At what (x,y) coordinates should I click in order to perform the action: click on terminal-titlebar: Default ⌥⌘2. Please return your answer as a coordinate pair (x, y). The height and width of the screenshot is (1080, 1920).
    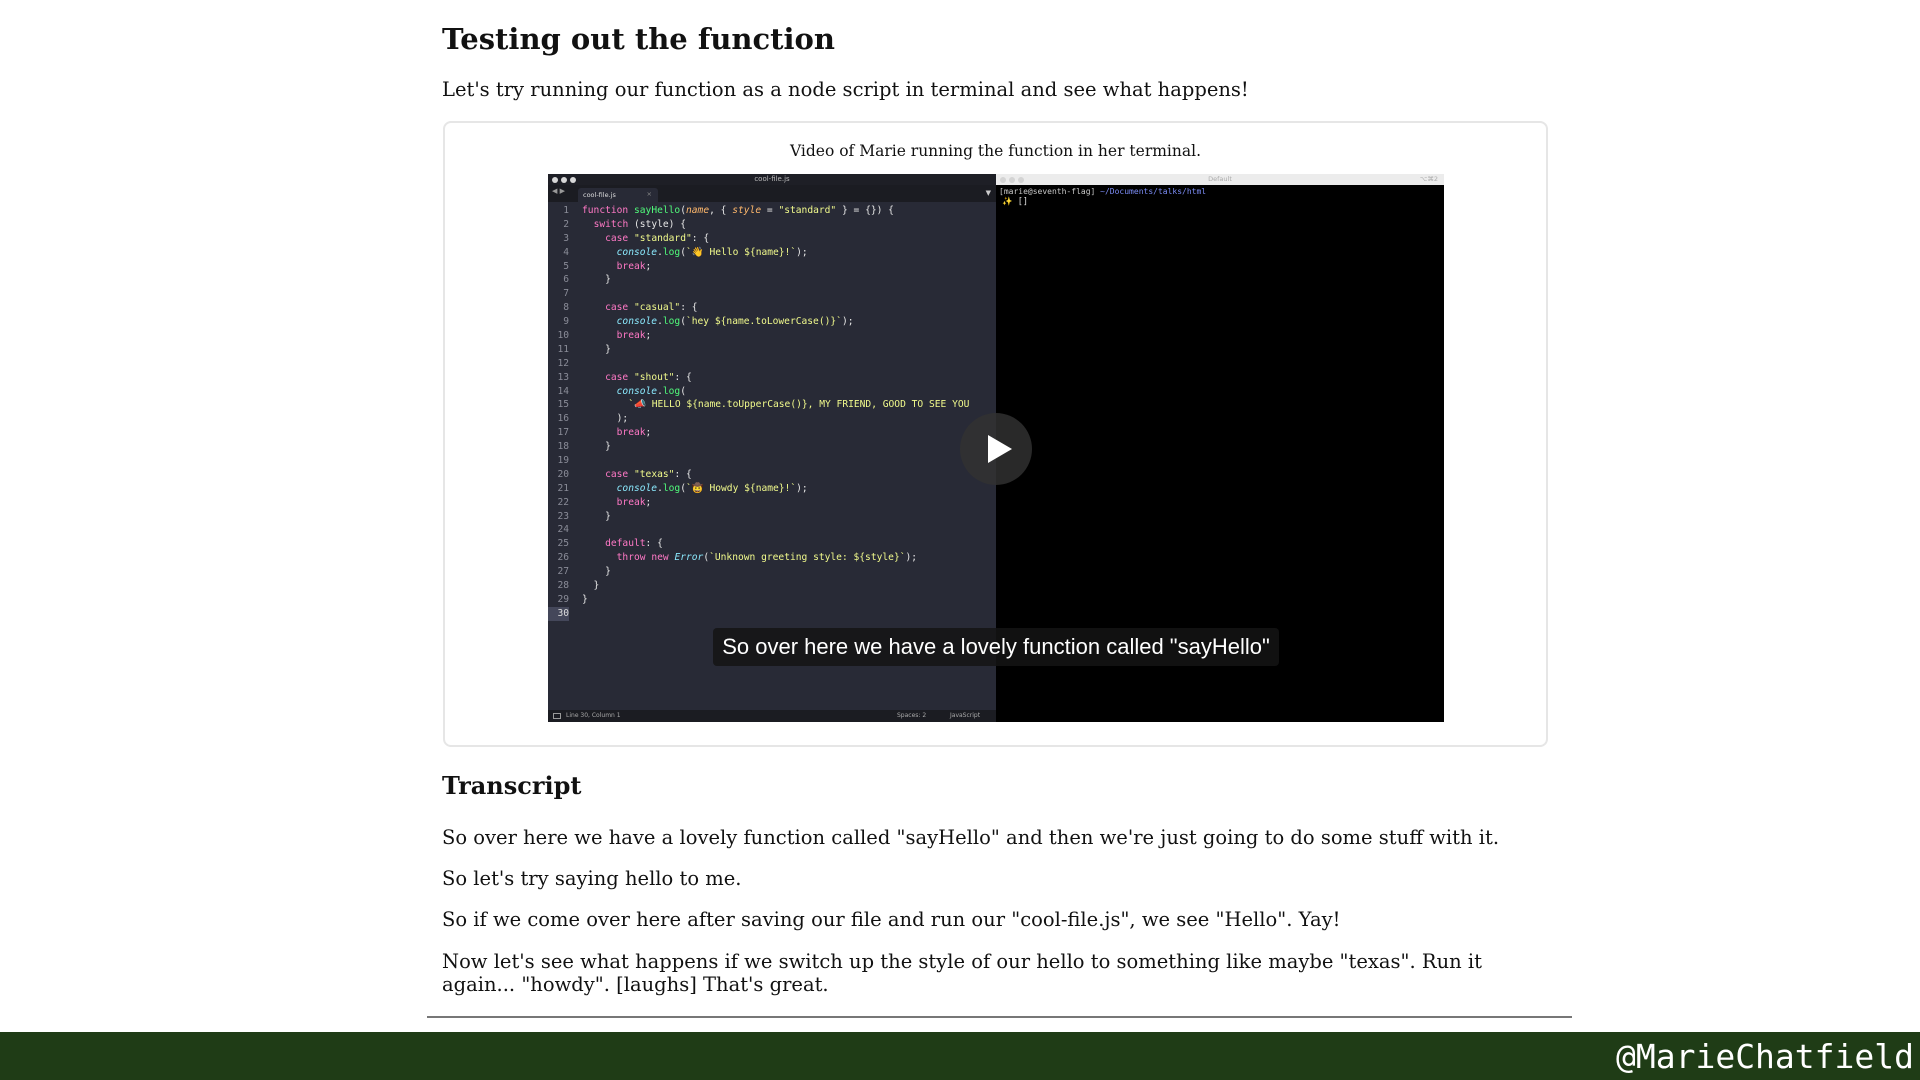
    Looking at the image, I should click on (1220, 179).